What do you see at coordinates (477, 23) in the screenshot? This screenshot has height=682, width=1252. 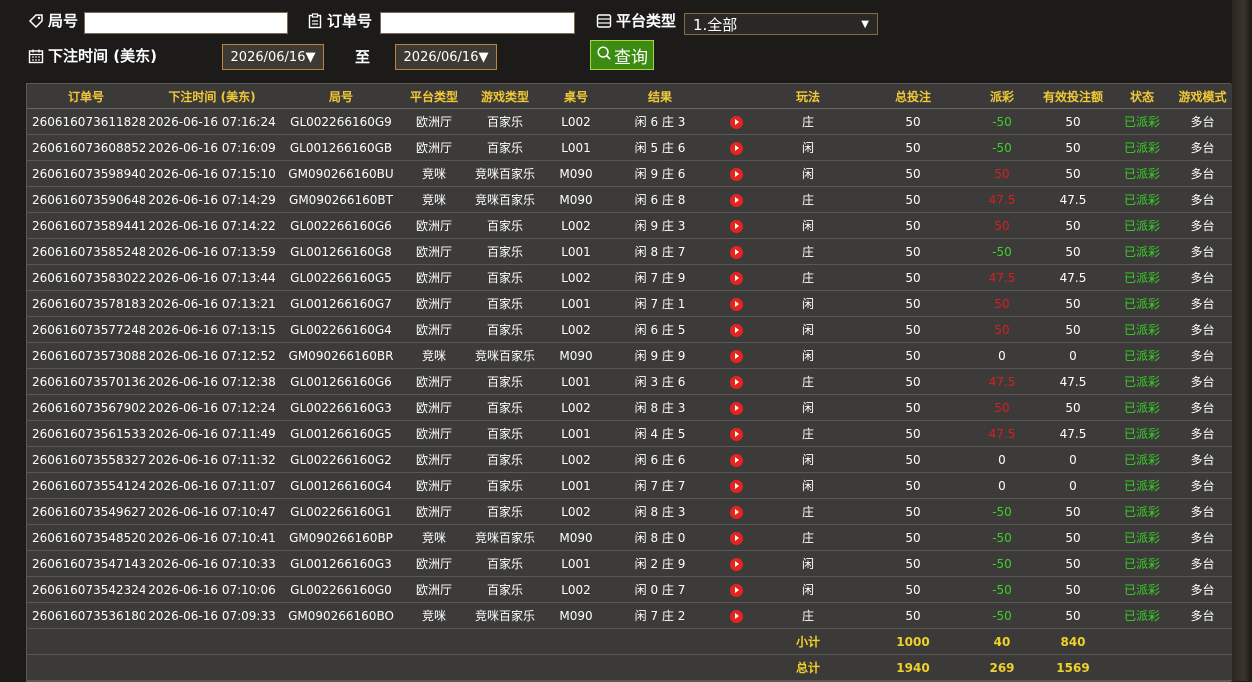 I see `order-input` at bounding box center [477, 23].